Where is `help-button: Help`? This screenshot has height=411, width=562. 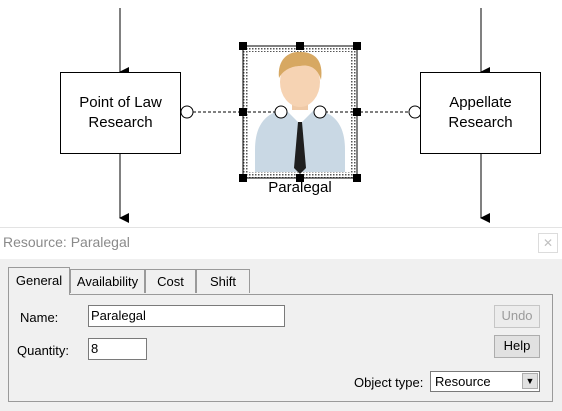 help-button: Help is located at coordinates (517, 346).